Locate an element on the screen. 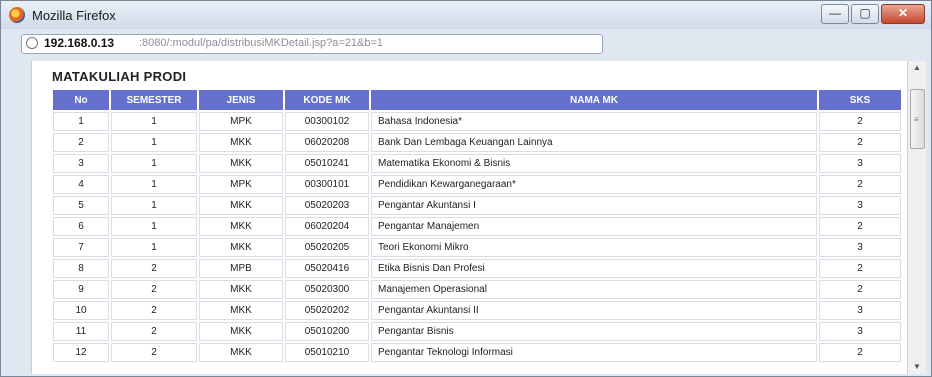 This screenshot has height=377, width=932. table-header-row: No SEMESTER JENIS KODE MK NAMA MK SKS is located at coordinates (477, 100).